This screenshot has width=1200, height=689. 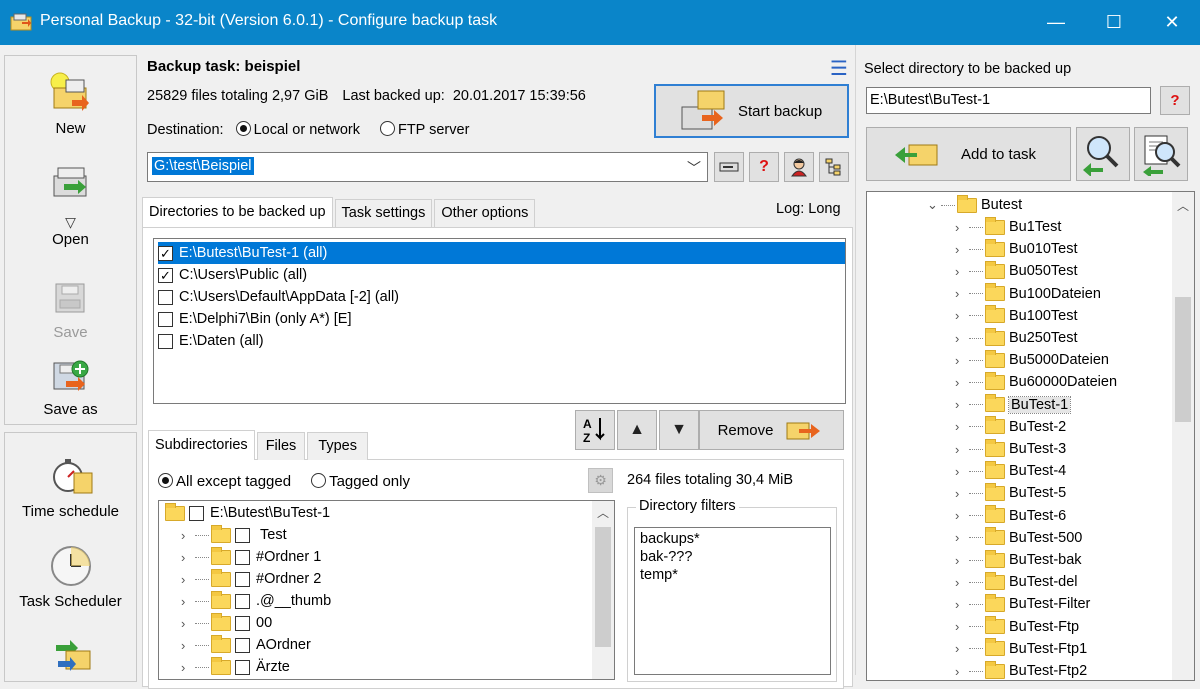 What do you see at coordinates (1175, 100) in the screenshot?
I see `help-button: ?` at bounding box center [1175, 100].